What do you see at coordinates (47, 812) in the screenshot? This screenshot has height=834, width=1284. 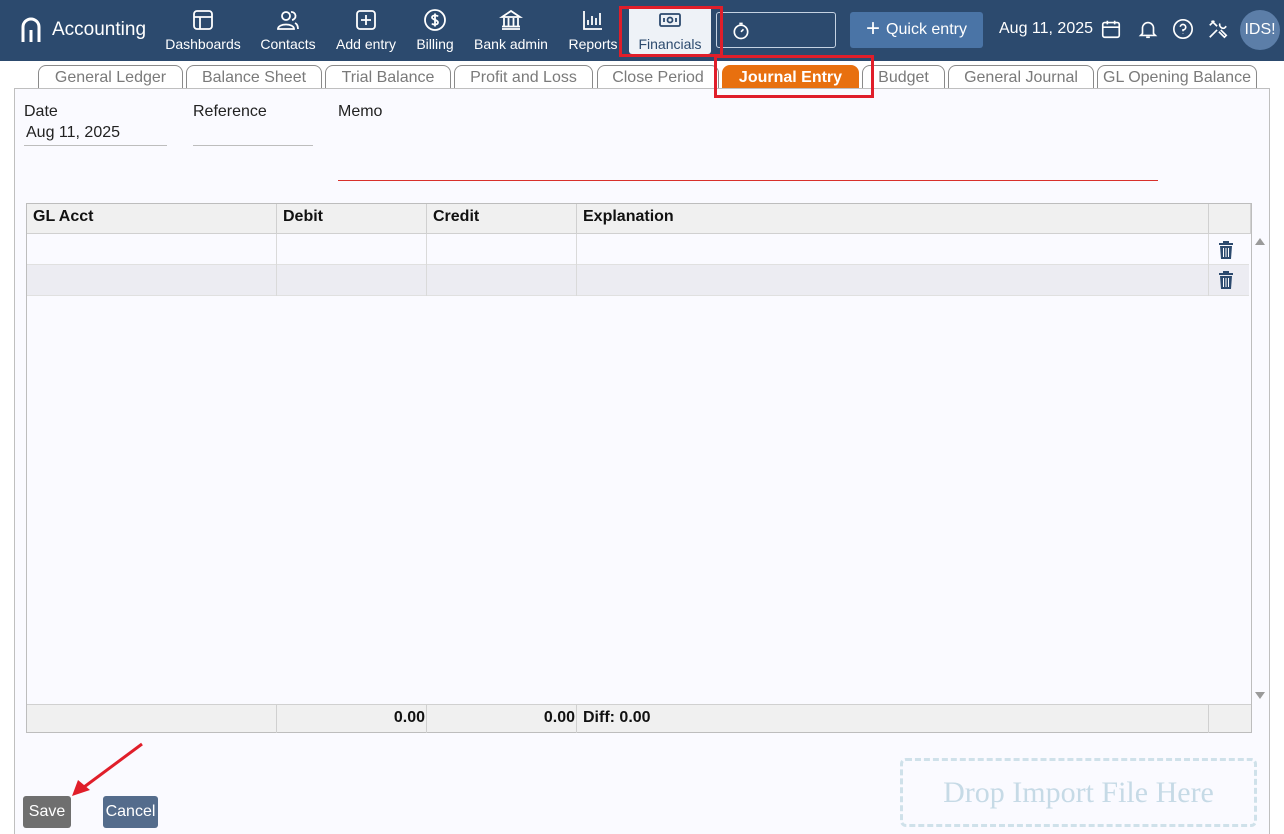 I see `save-button: Save` at bounding box center [47, 812].